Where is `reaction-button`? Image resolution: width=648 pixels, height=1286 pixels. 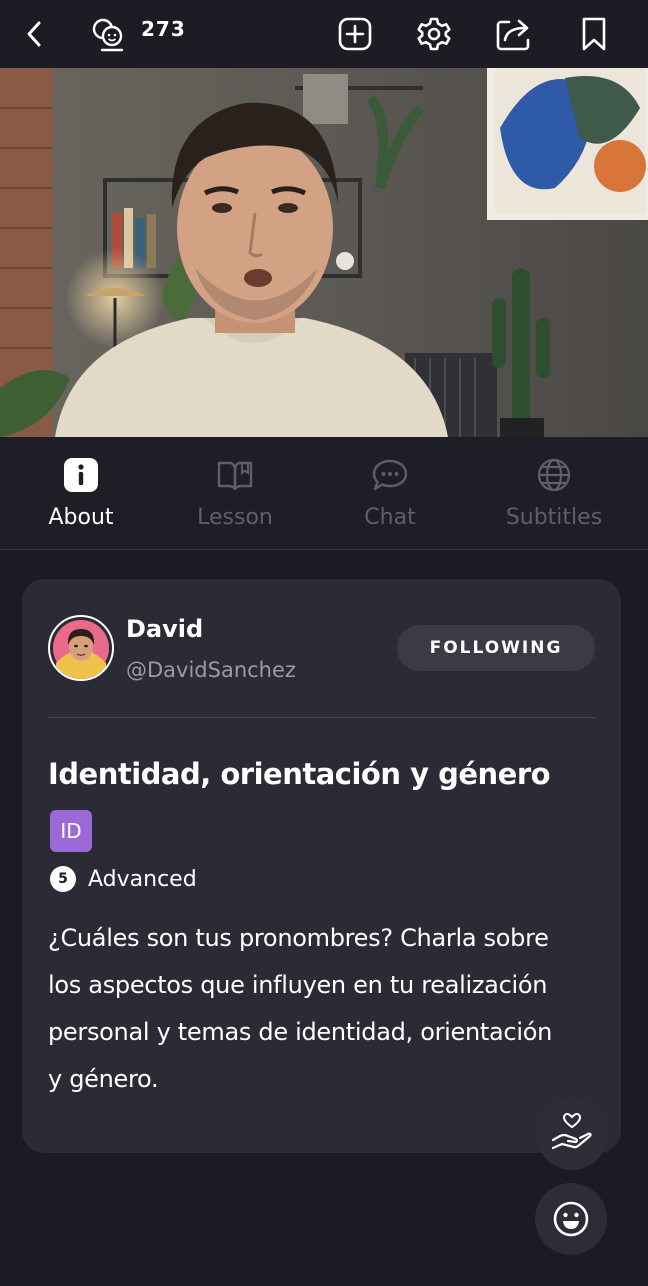
reaction-button is located at coordinates (571, 1219).